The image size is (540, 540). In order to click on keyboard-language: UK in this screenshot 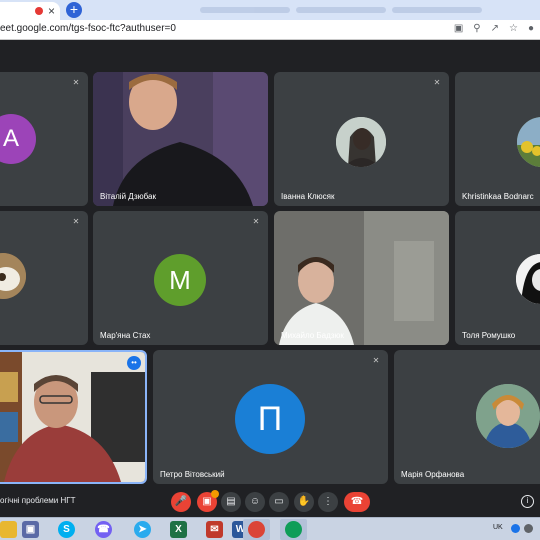, I will do `click(498, 527)`.